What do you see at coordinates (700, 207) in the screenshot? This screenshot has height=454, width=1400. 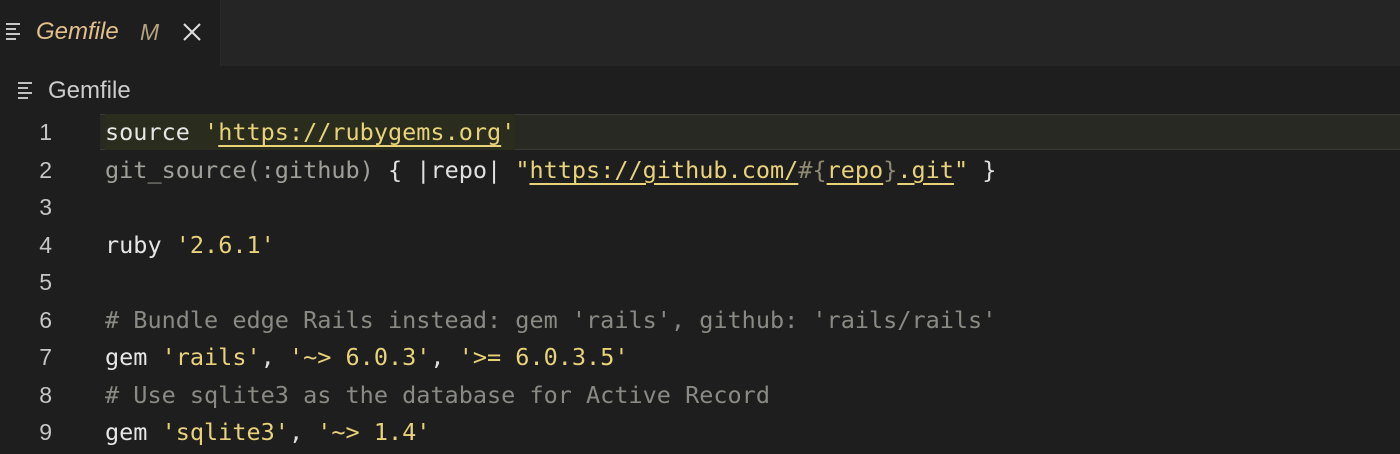 I see `code-line: 3` at bounding box center [700, 207].